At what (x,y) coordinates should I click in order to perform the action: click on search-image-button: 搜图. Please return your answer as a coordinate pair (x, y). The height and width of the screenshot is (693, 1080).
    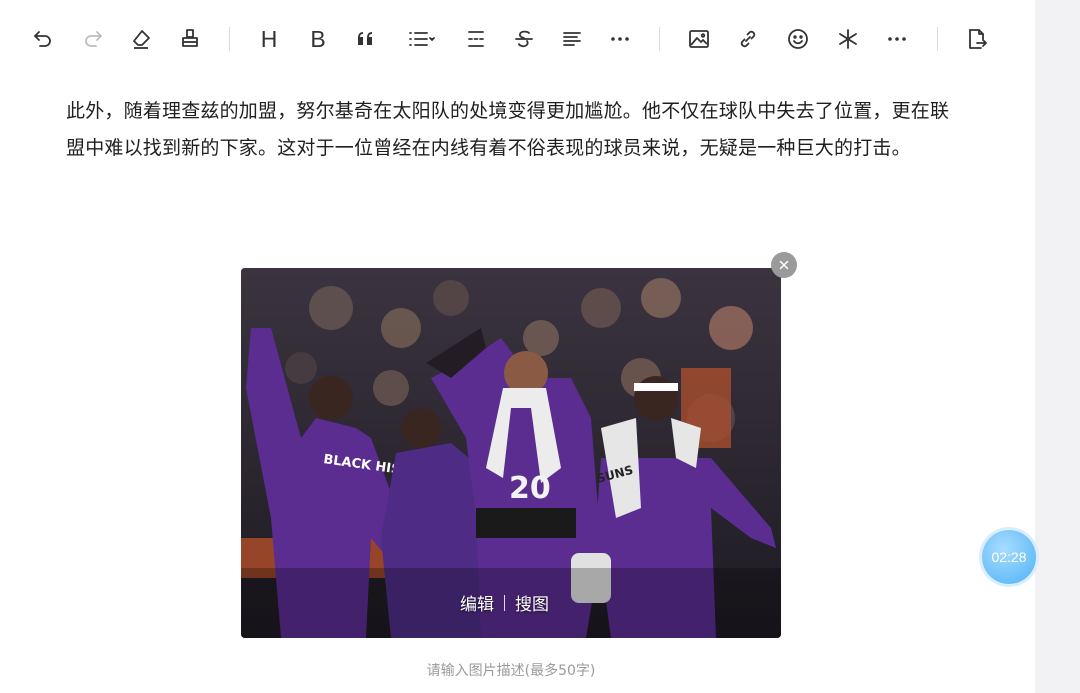
    Looking at the image, I should click on (532, 602).